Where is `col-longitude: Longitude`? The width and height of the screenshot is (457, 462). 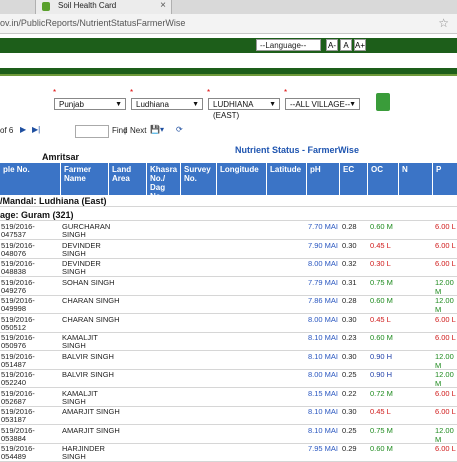
col-longitude: Longitude is located at coordinates (241, 179).